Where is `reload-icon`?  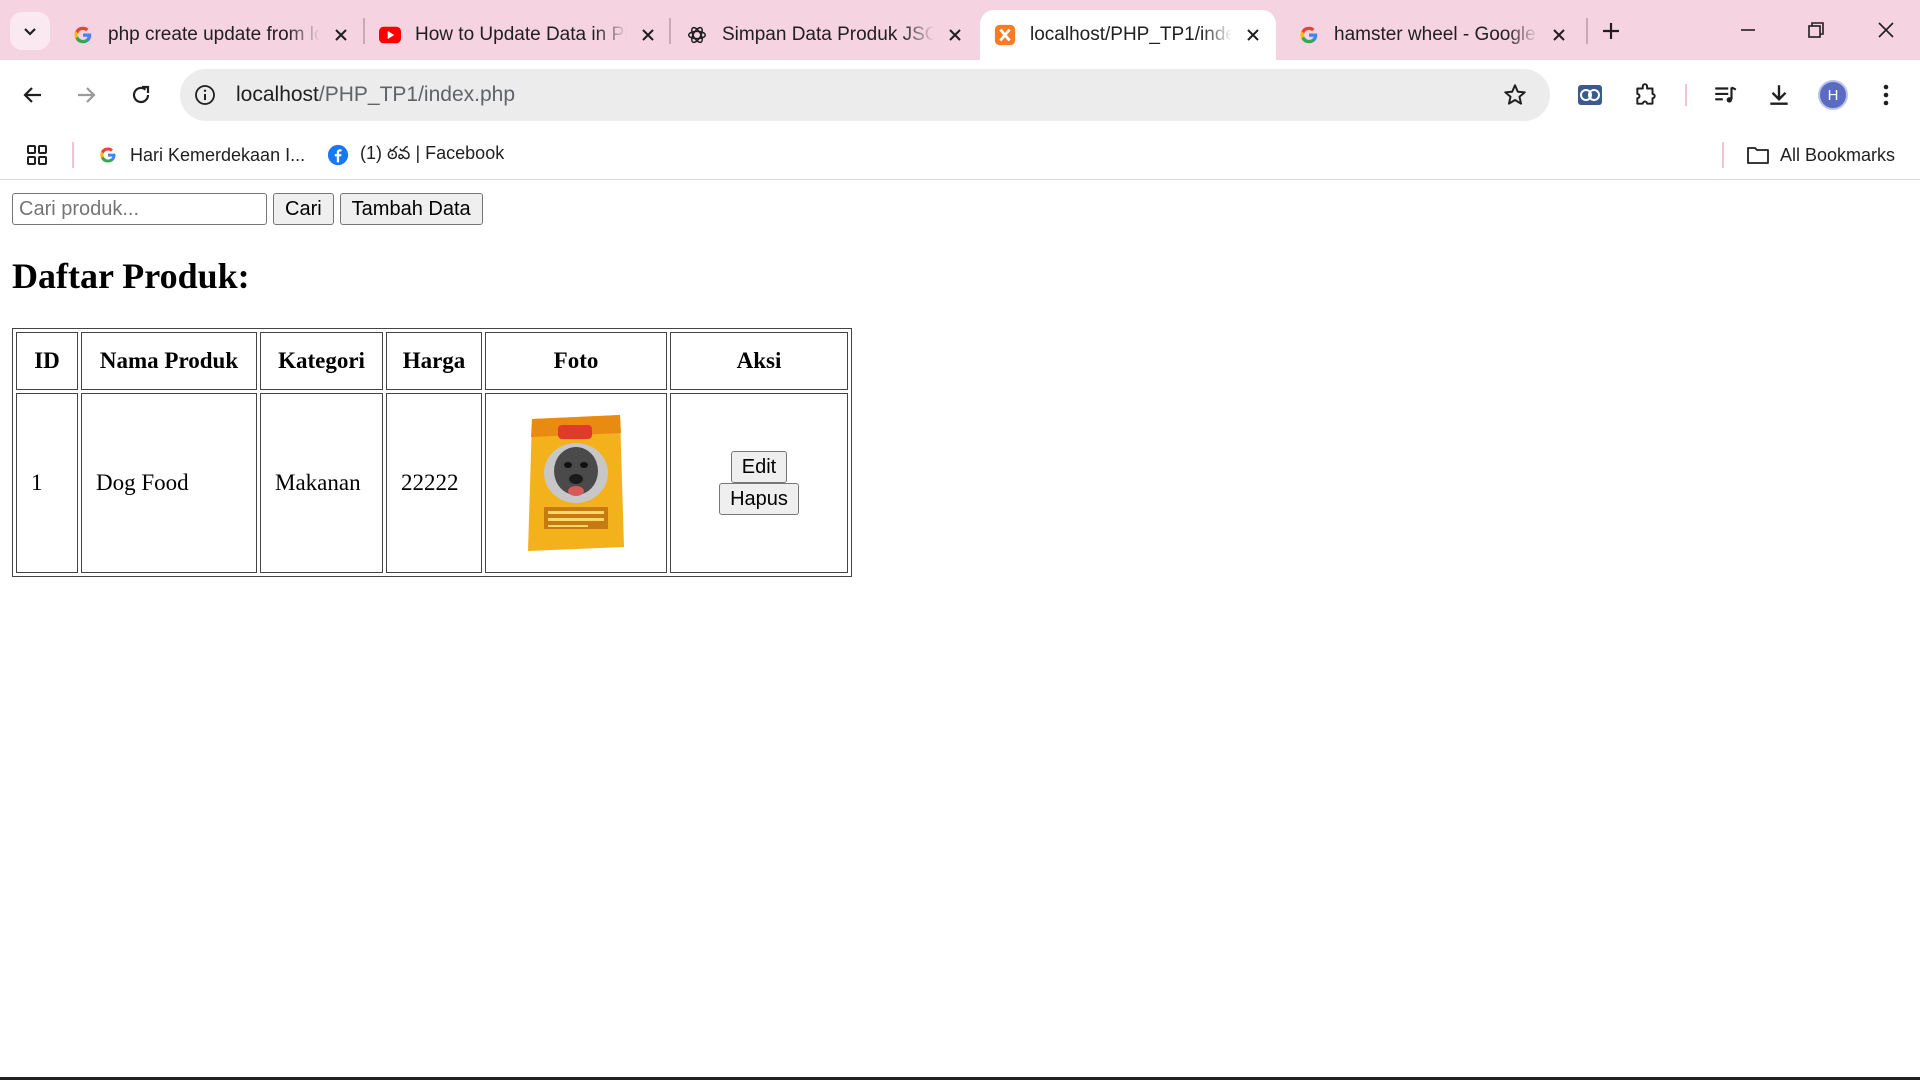
reload-icon is located at coordinates (141, 94).